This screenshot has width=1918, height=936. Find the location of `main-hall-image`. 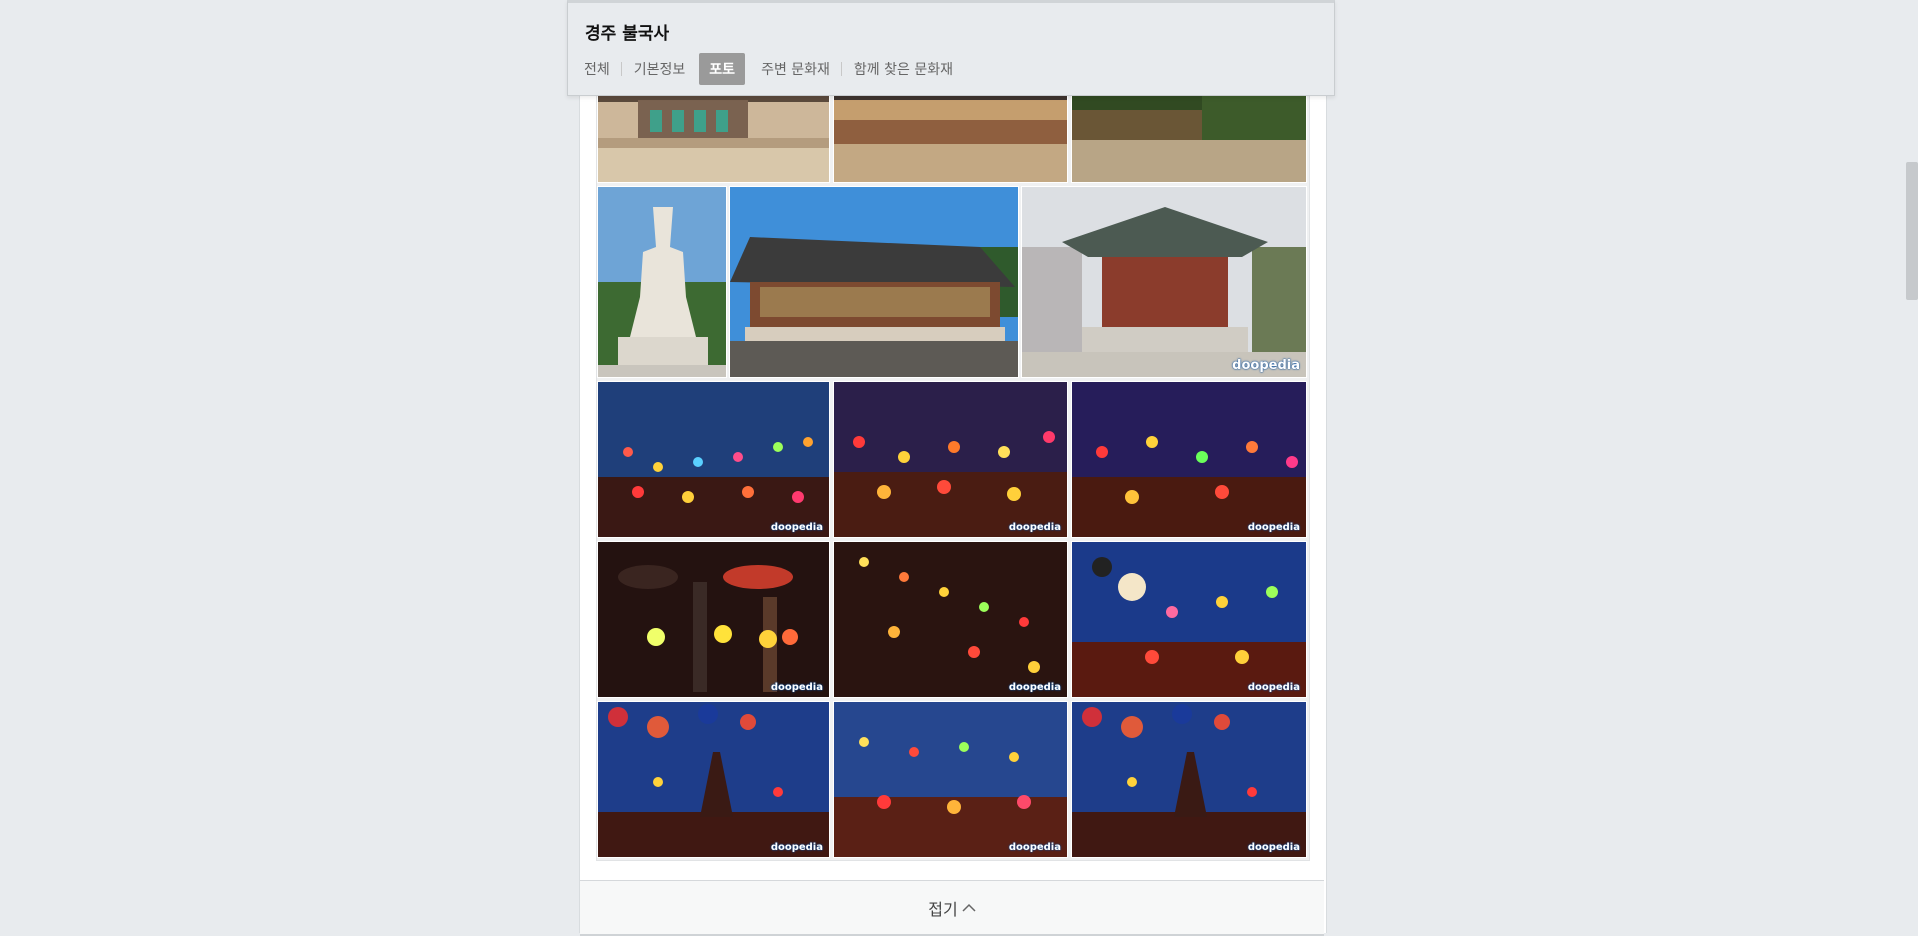

main-hall-image is located at coordinates (874, 282).